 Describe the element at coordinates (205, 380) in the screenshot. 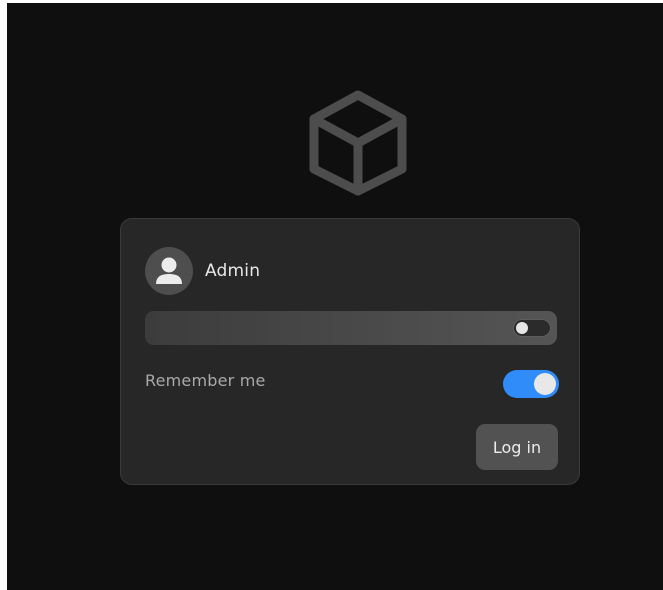

I see `remember-me-label: Remember me` at that location.